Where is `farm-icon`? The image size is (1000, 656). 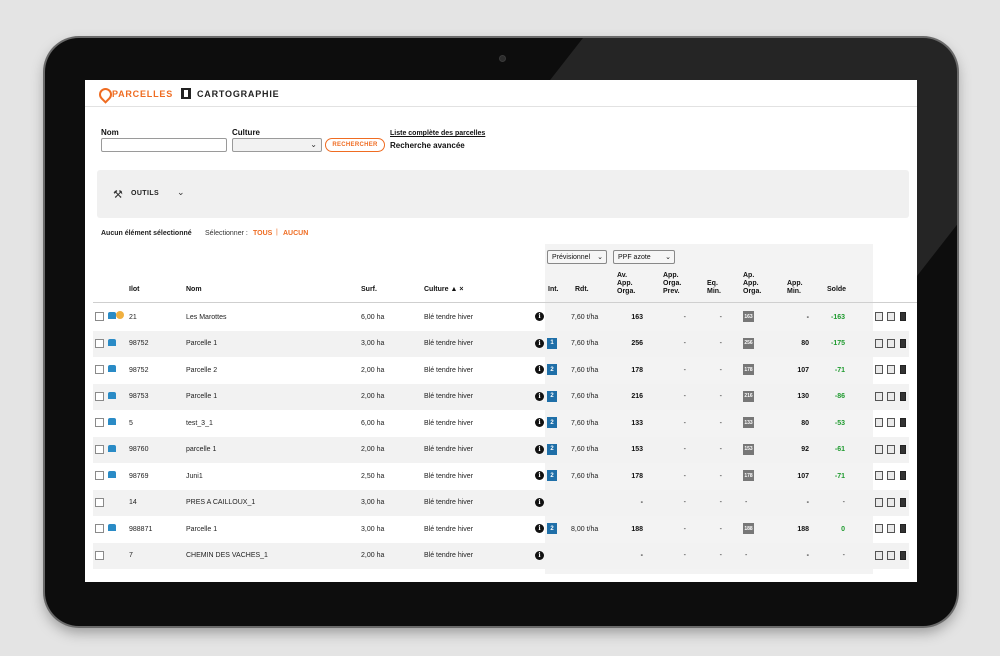
farm-icon is located at coordinates (112, 474).